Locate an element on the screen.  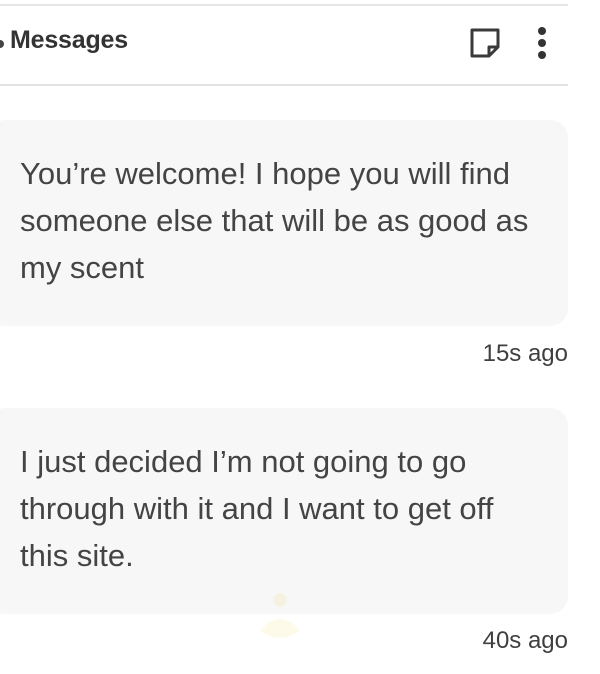
message-timestamp: 15s ago is located at coordinates (525, 353).